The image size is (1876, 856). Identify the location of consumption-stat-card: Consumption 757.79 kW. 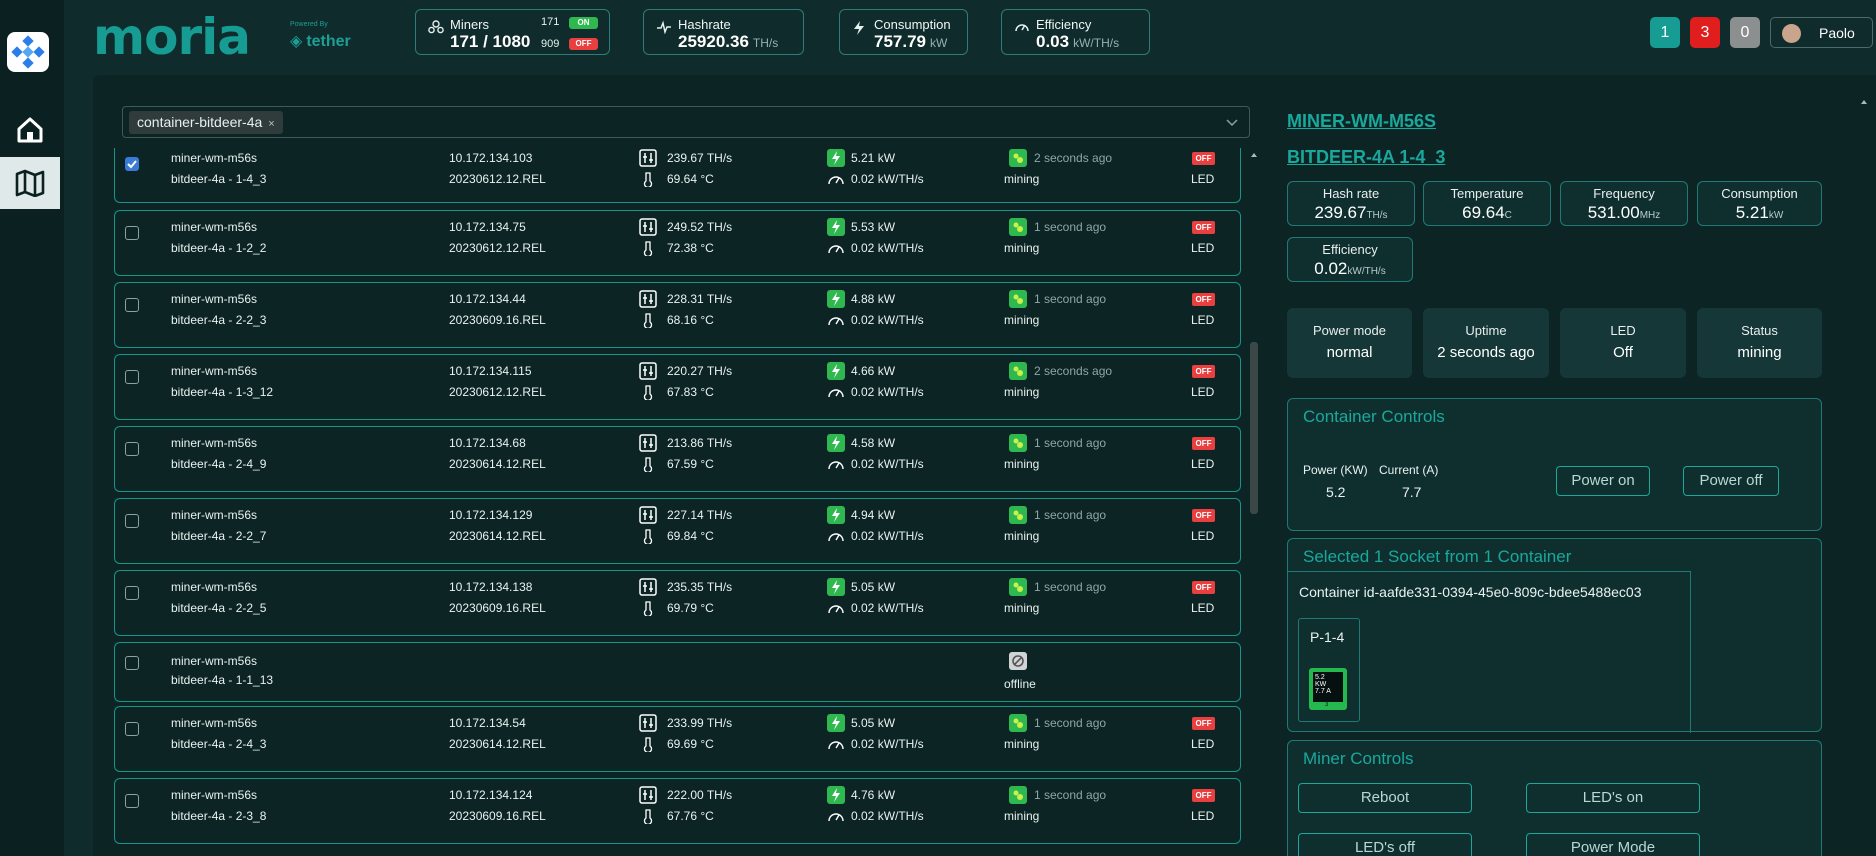
(903, 32).